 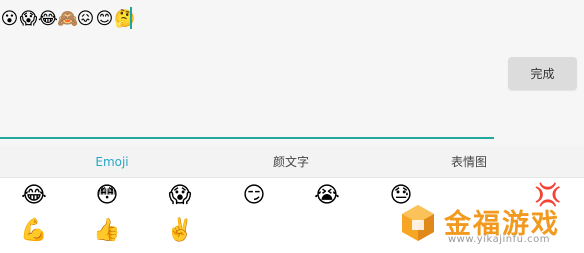 What do you see at coordinates (180, 231) in the screenshot?
I see `emoji-key: ✌️` at bounding box center [180, 231].